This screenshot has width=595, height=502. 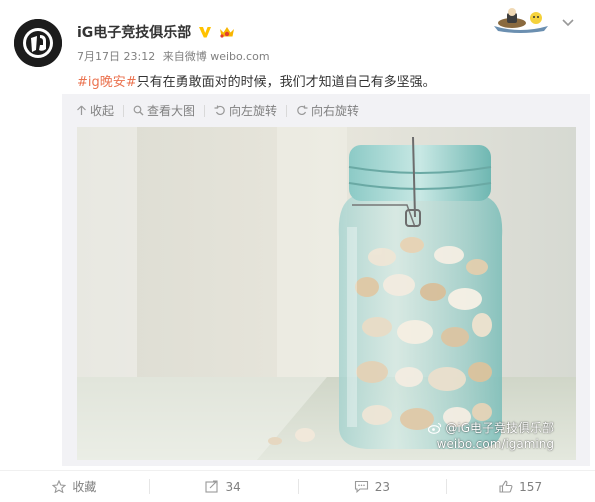 I want to click on view-large-button: 查看大图, so click(x=164, y=110).